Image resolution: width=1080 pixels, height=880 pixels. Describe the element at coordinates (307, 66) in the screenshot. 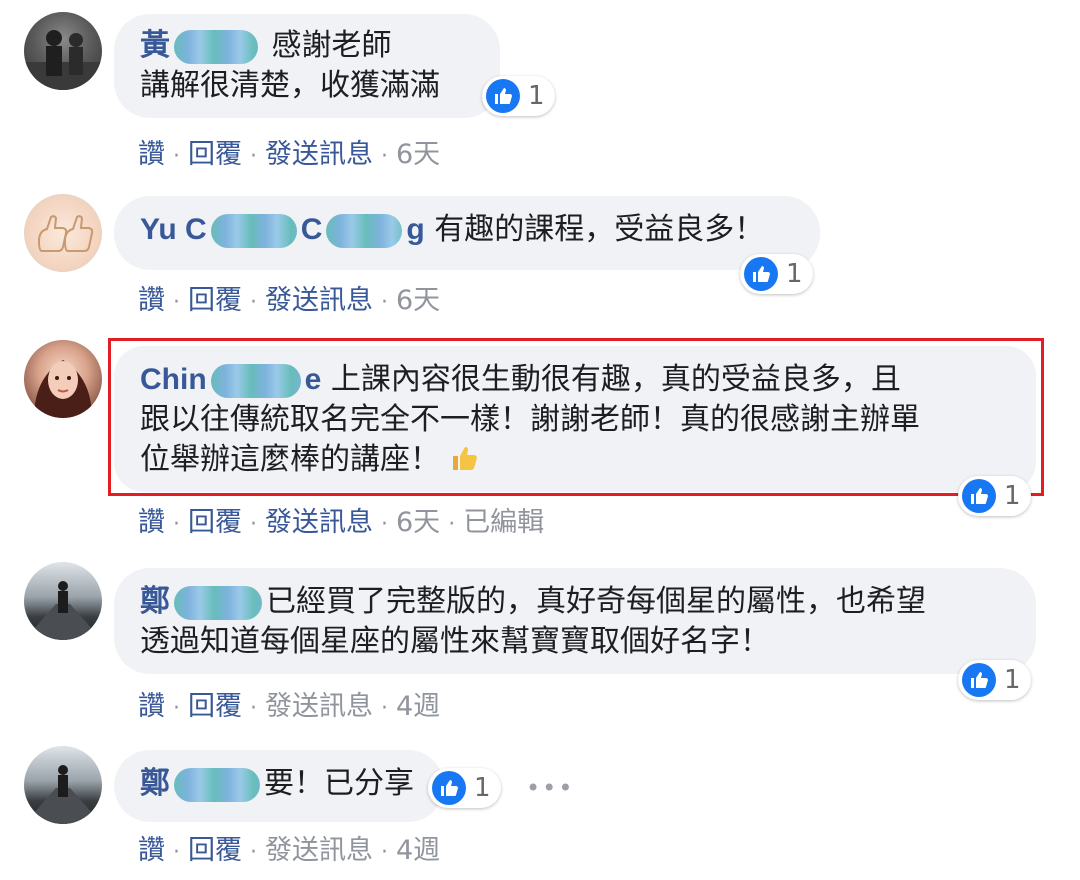

I see `comment-bubble: 黃 感謝老師 講解很清楚，收獲滿滿` at that location.